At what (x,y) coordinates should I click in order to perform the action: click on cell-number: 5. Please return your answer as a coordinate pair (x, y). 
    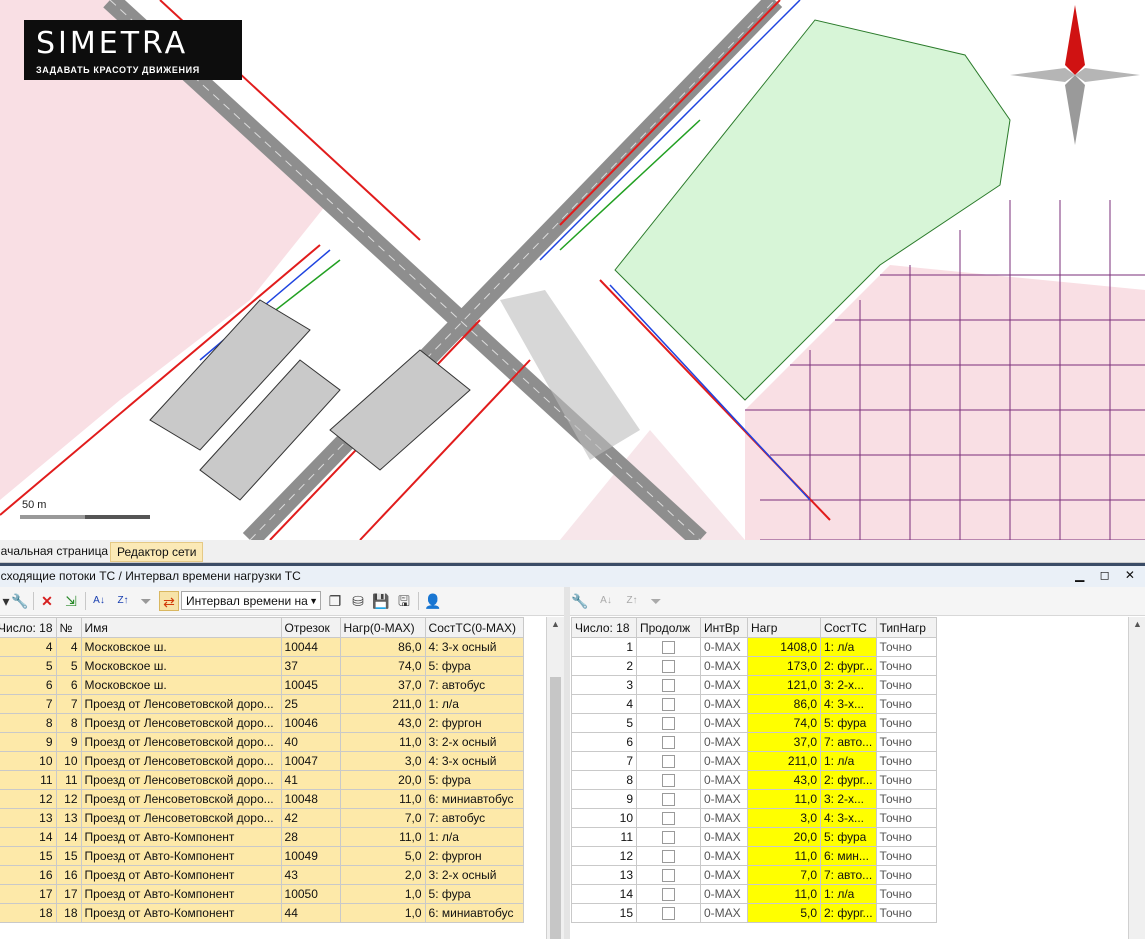
    Looking at the image, I should click on (68, 666).